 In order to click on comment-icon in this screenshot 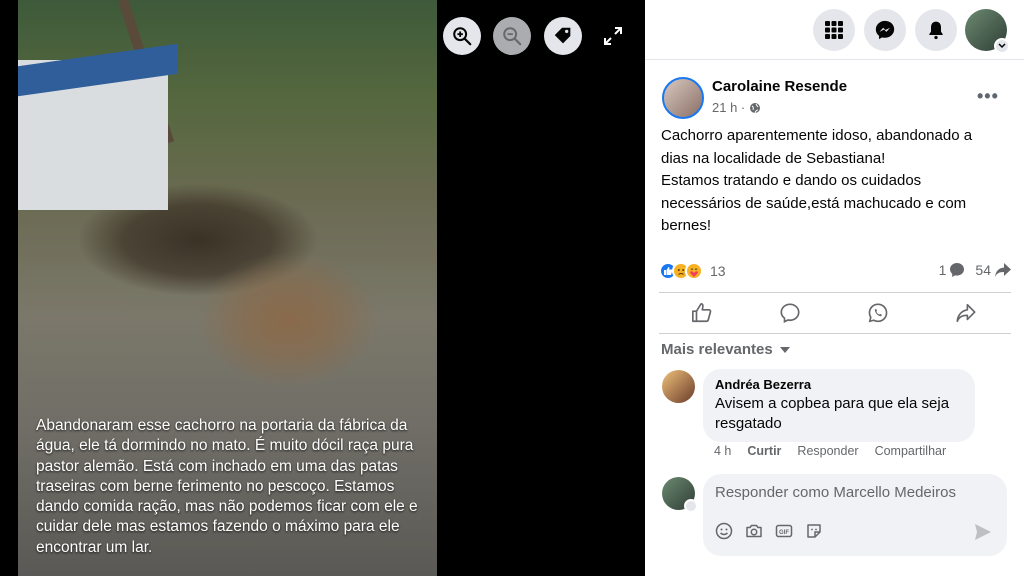, I will do `click(790, 313)`.